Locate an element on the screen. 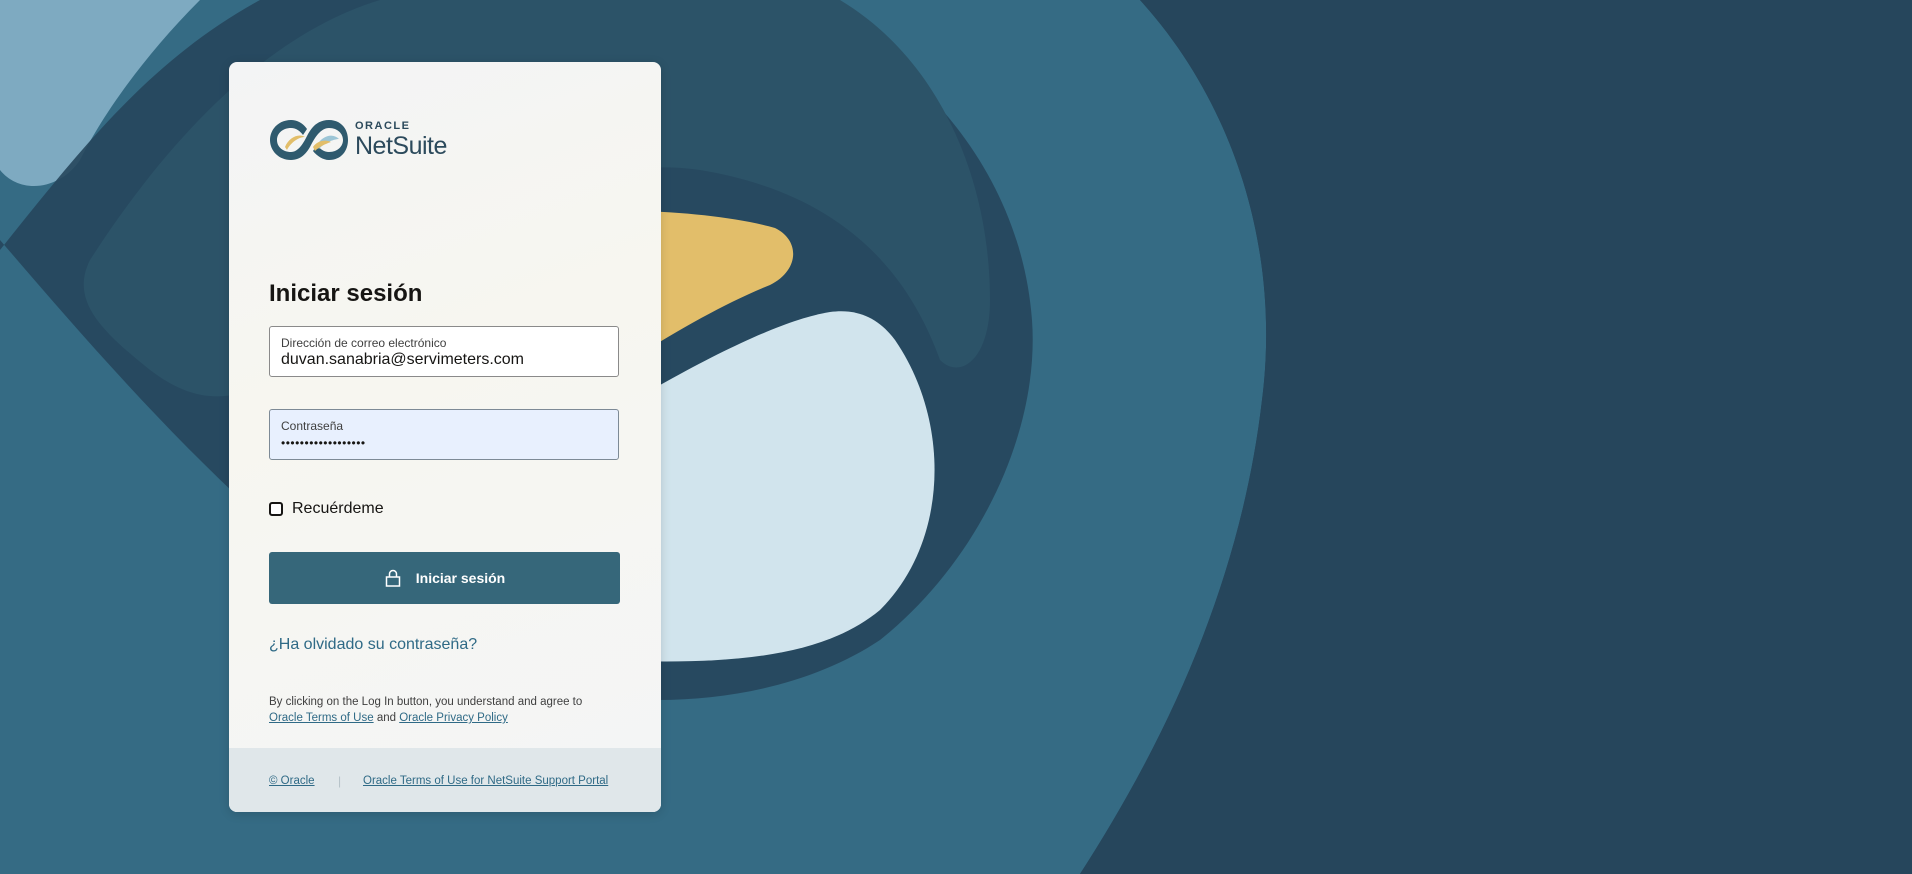 The width and height of the screenshot is (1912, 874). remember-me-option: Recuérdeme is located at coordinates (326, 509).